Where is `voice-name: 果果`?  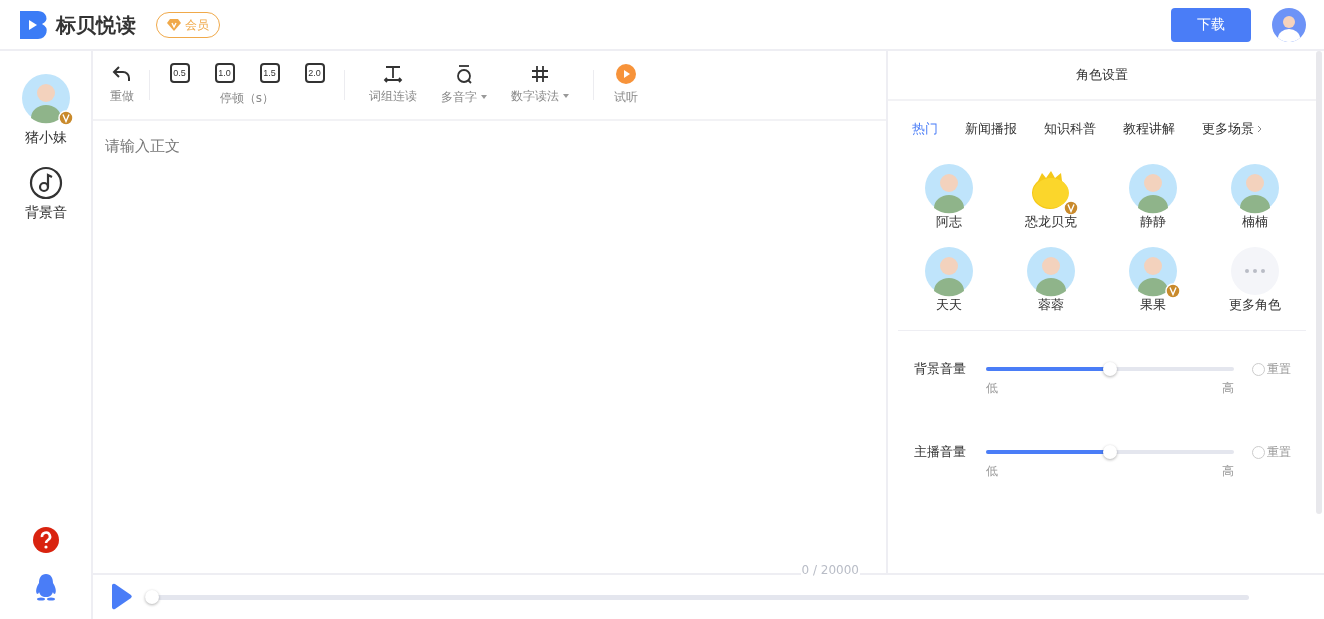
voice-name: 果果 is located at coordinates (1153, 304).